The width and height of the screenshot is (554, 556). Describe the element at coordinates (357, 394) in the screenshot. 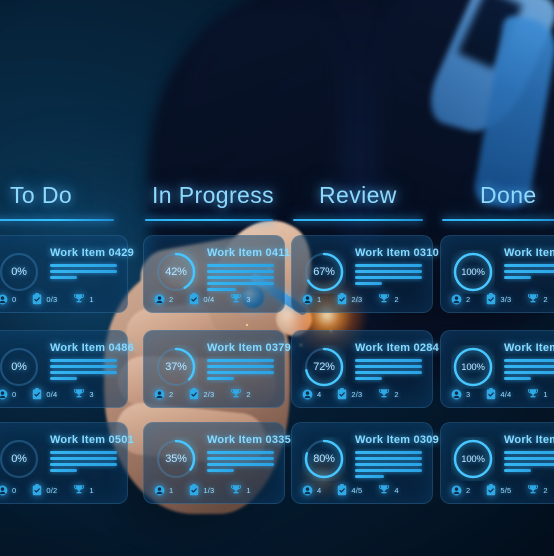

I see `stat-value-checklist: 2/3` at that location.